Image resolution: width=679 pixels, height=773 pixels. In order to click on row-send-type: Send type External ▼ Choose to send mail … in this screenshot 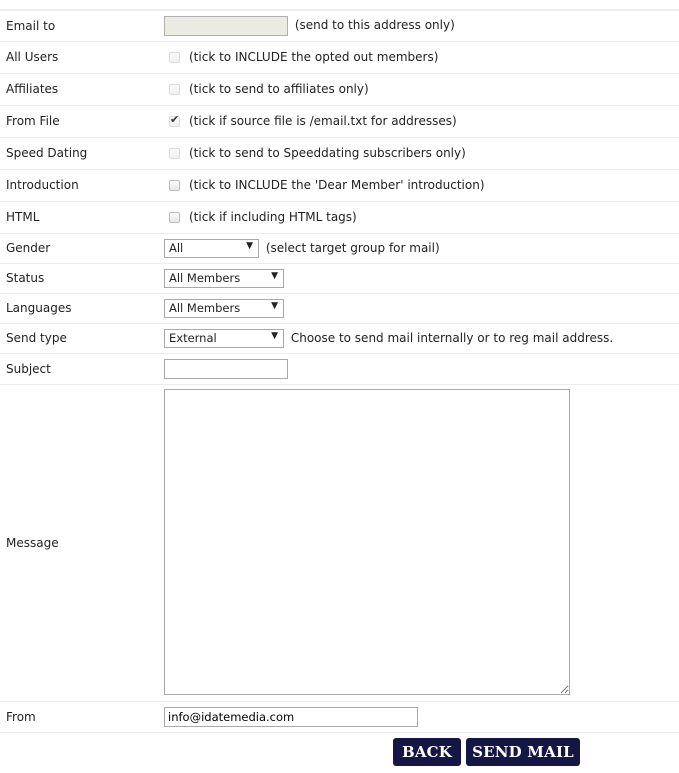, I will do `click(339, 338)`.